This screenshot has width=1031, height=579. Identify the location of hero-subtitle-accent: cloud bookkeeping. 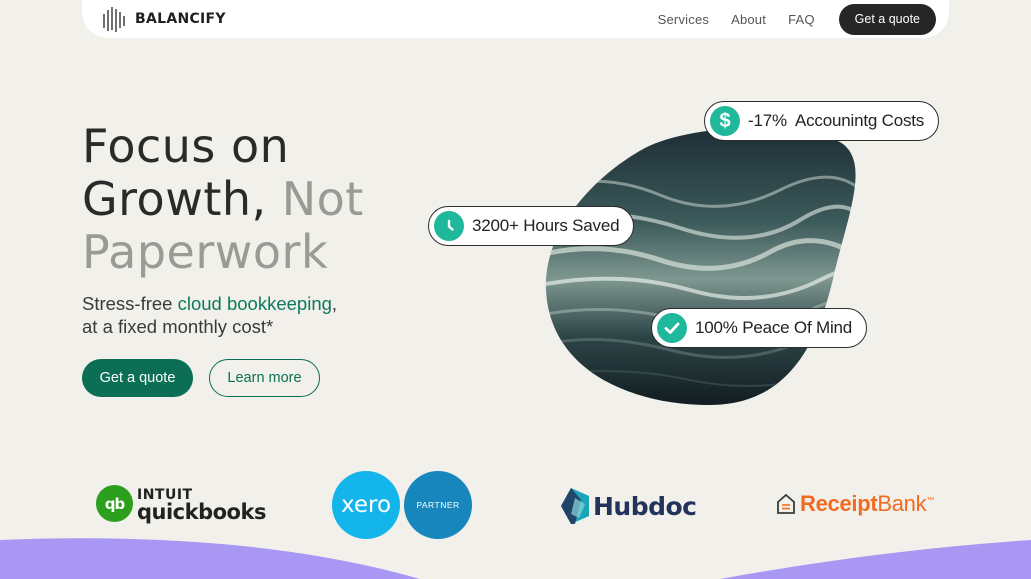
(254, 303).